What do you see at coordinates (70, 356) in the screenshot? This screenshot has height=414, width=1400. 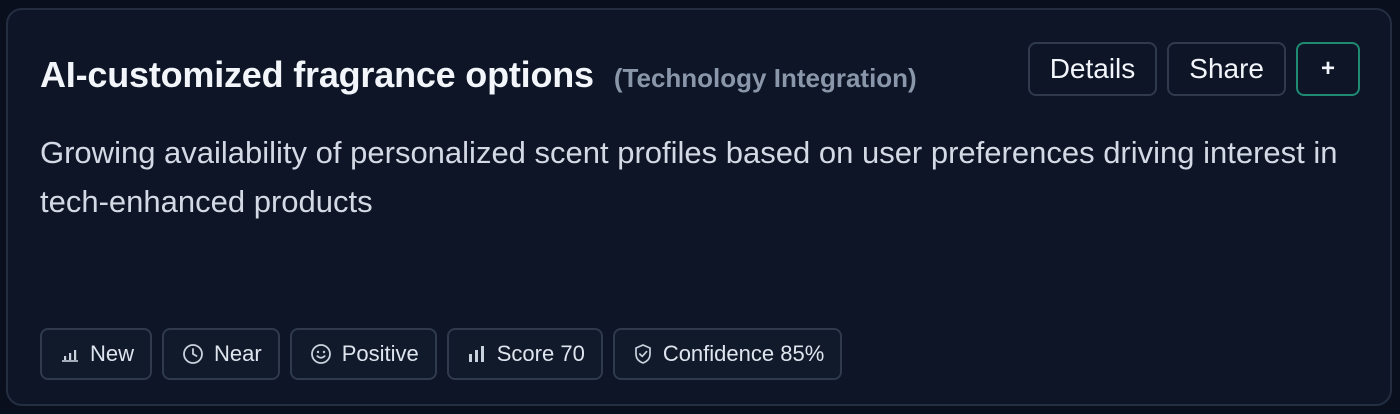 I see `bar-chart-icon` at bounding box center [70, 356].